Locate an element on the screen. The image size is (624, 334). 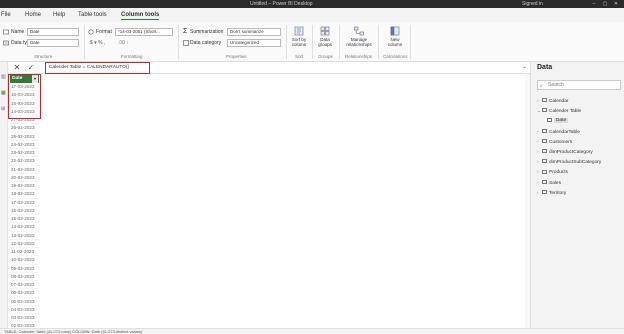
tab-home: Home is located at coordinates (33, 15).